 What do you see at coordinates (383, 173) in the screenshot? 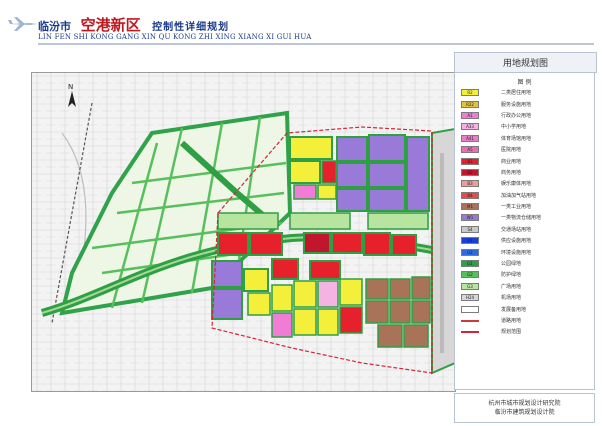
I see `logistics-northeast` at bounding box center [383, 173].